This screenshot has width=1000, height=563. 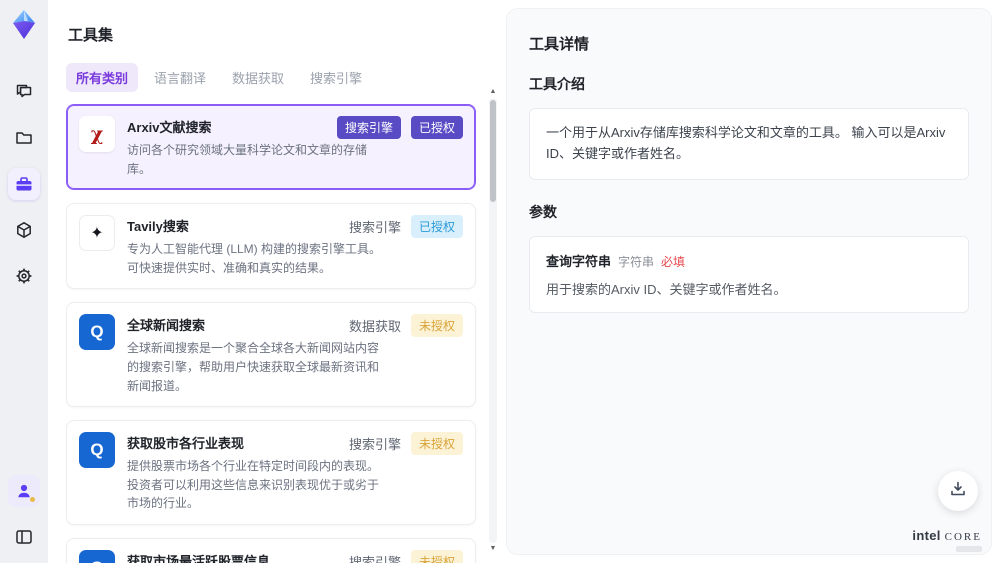 I want to click on tab-data-fetch: 数据获取, so click(x=258, y=77).